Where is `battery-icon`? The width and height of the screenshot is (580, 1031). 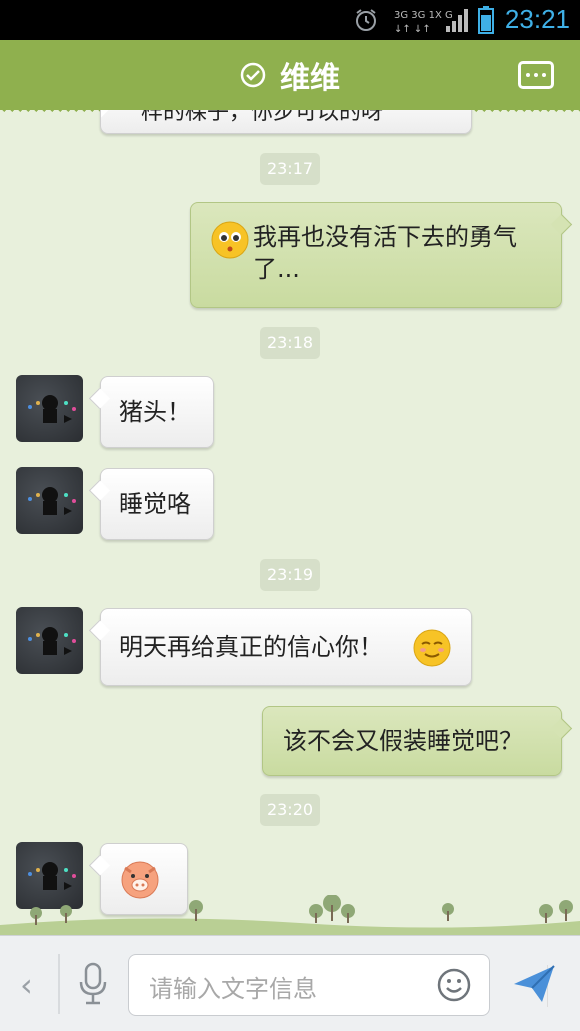 battery-icon is located at coordinates (486, 20).